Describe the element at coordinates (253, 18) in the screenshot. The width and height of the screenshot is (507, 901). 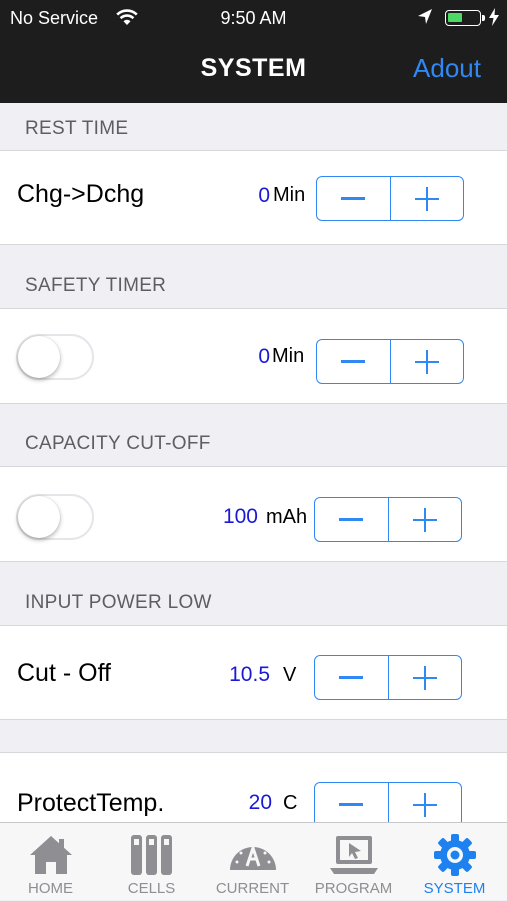
I see `status-bar: No Service 9:50 AM` at that location.